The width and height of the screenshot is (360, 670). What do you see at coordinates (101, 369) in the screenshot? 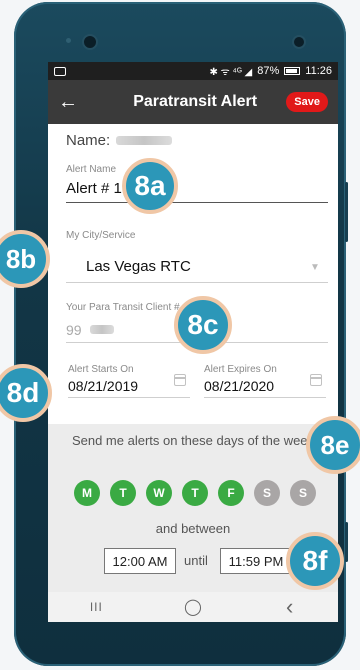
I see `start-date-label: Alert Starts On` at bounding box center [101, 369].